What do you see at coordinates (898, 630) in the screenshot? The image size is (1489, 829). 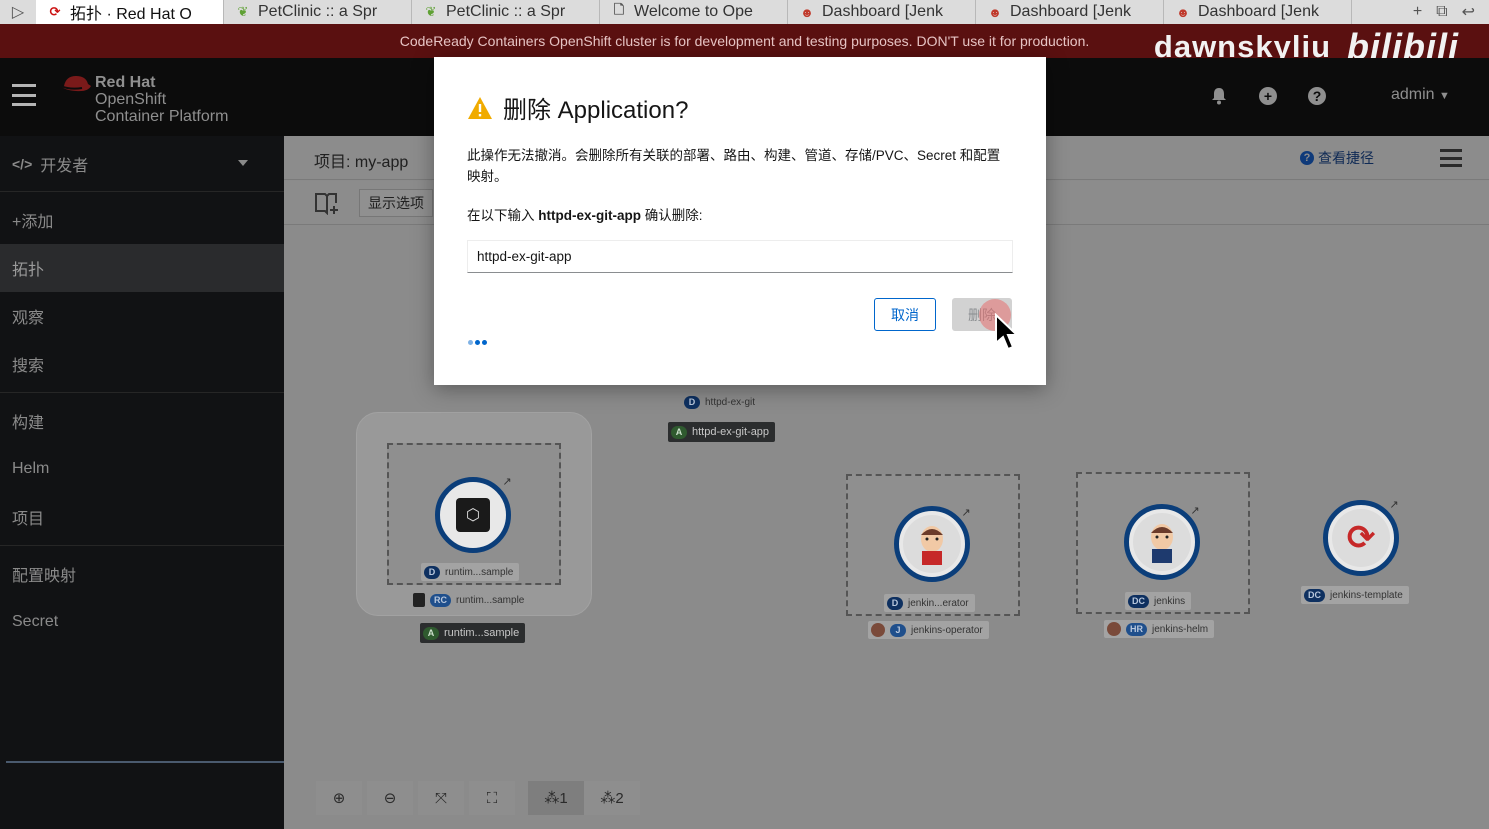 I see `kind-badge: J` at bounding box center [898, 630].